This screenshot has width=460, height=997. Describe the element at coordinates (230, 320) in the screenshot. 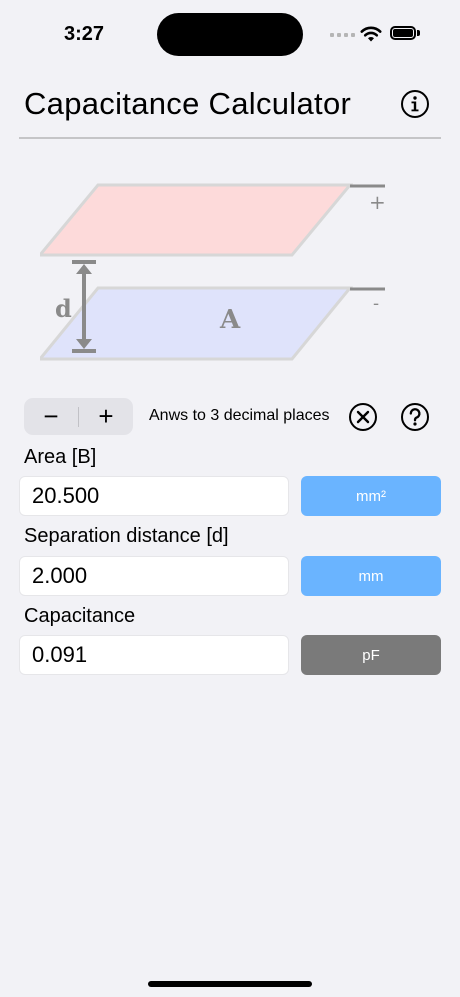

I see `area-label: A` at that location.